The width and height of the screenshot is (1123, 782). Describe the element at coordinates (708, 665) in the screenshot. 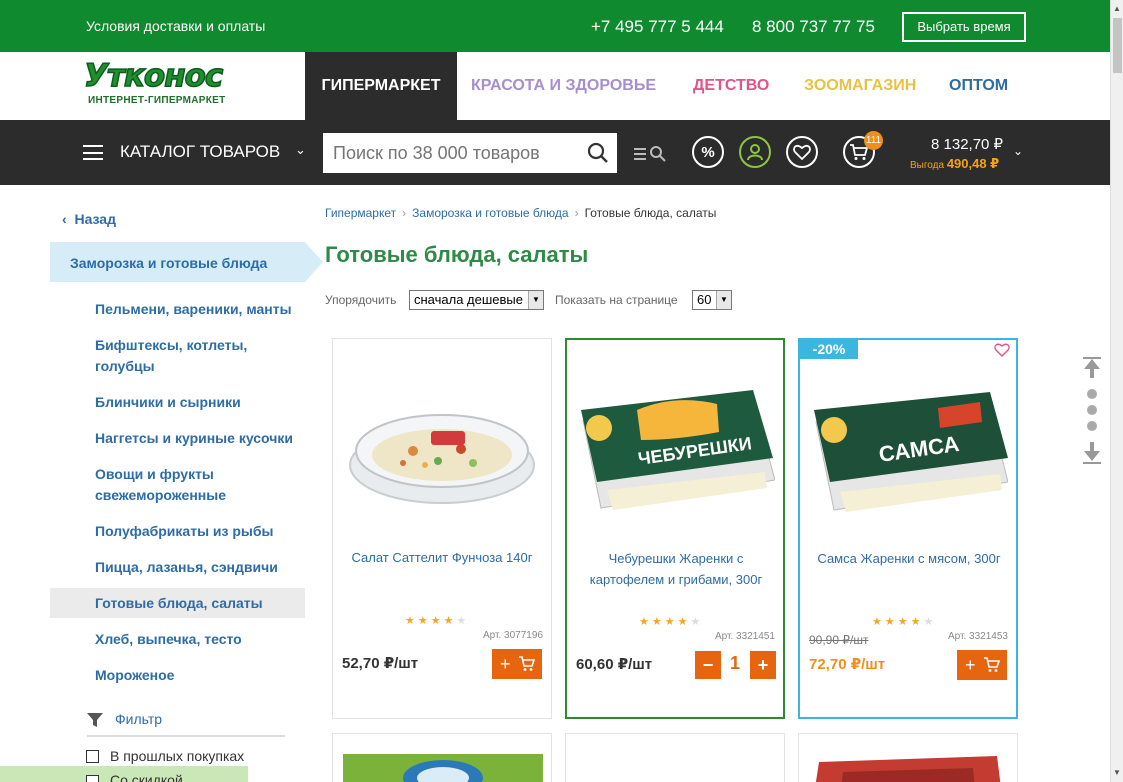

I see `decrease-qty-button: −` at that location.